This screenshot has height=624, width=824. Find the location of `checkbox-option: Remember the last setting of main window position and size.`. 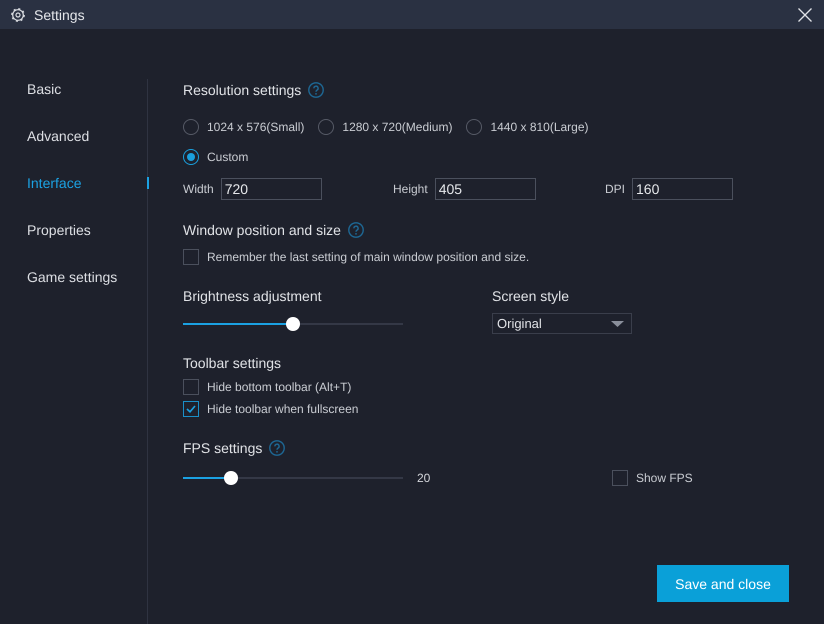

checkbox-option: Remember the last setting of main window position and size. is located at coordinates (356, 257).